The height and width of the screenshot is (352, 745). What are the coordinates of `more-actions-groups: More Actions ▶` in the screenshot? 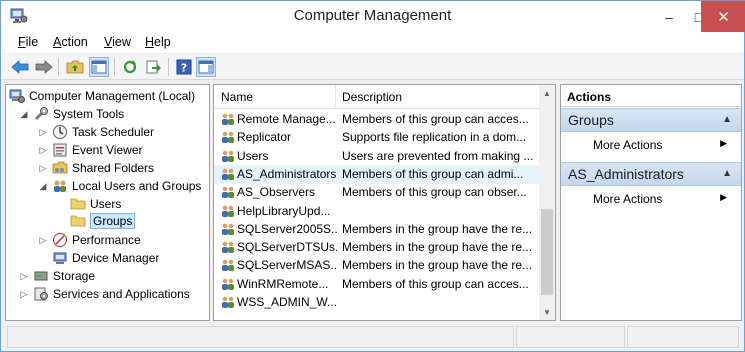 It's located at (651, 145).